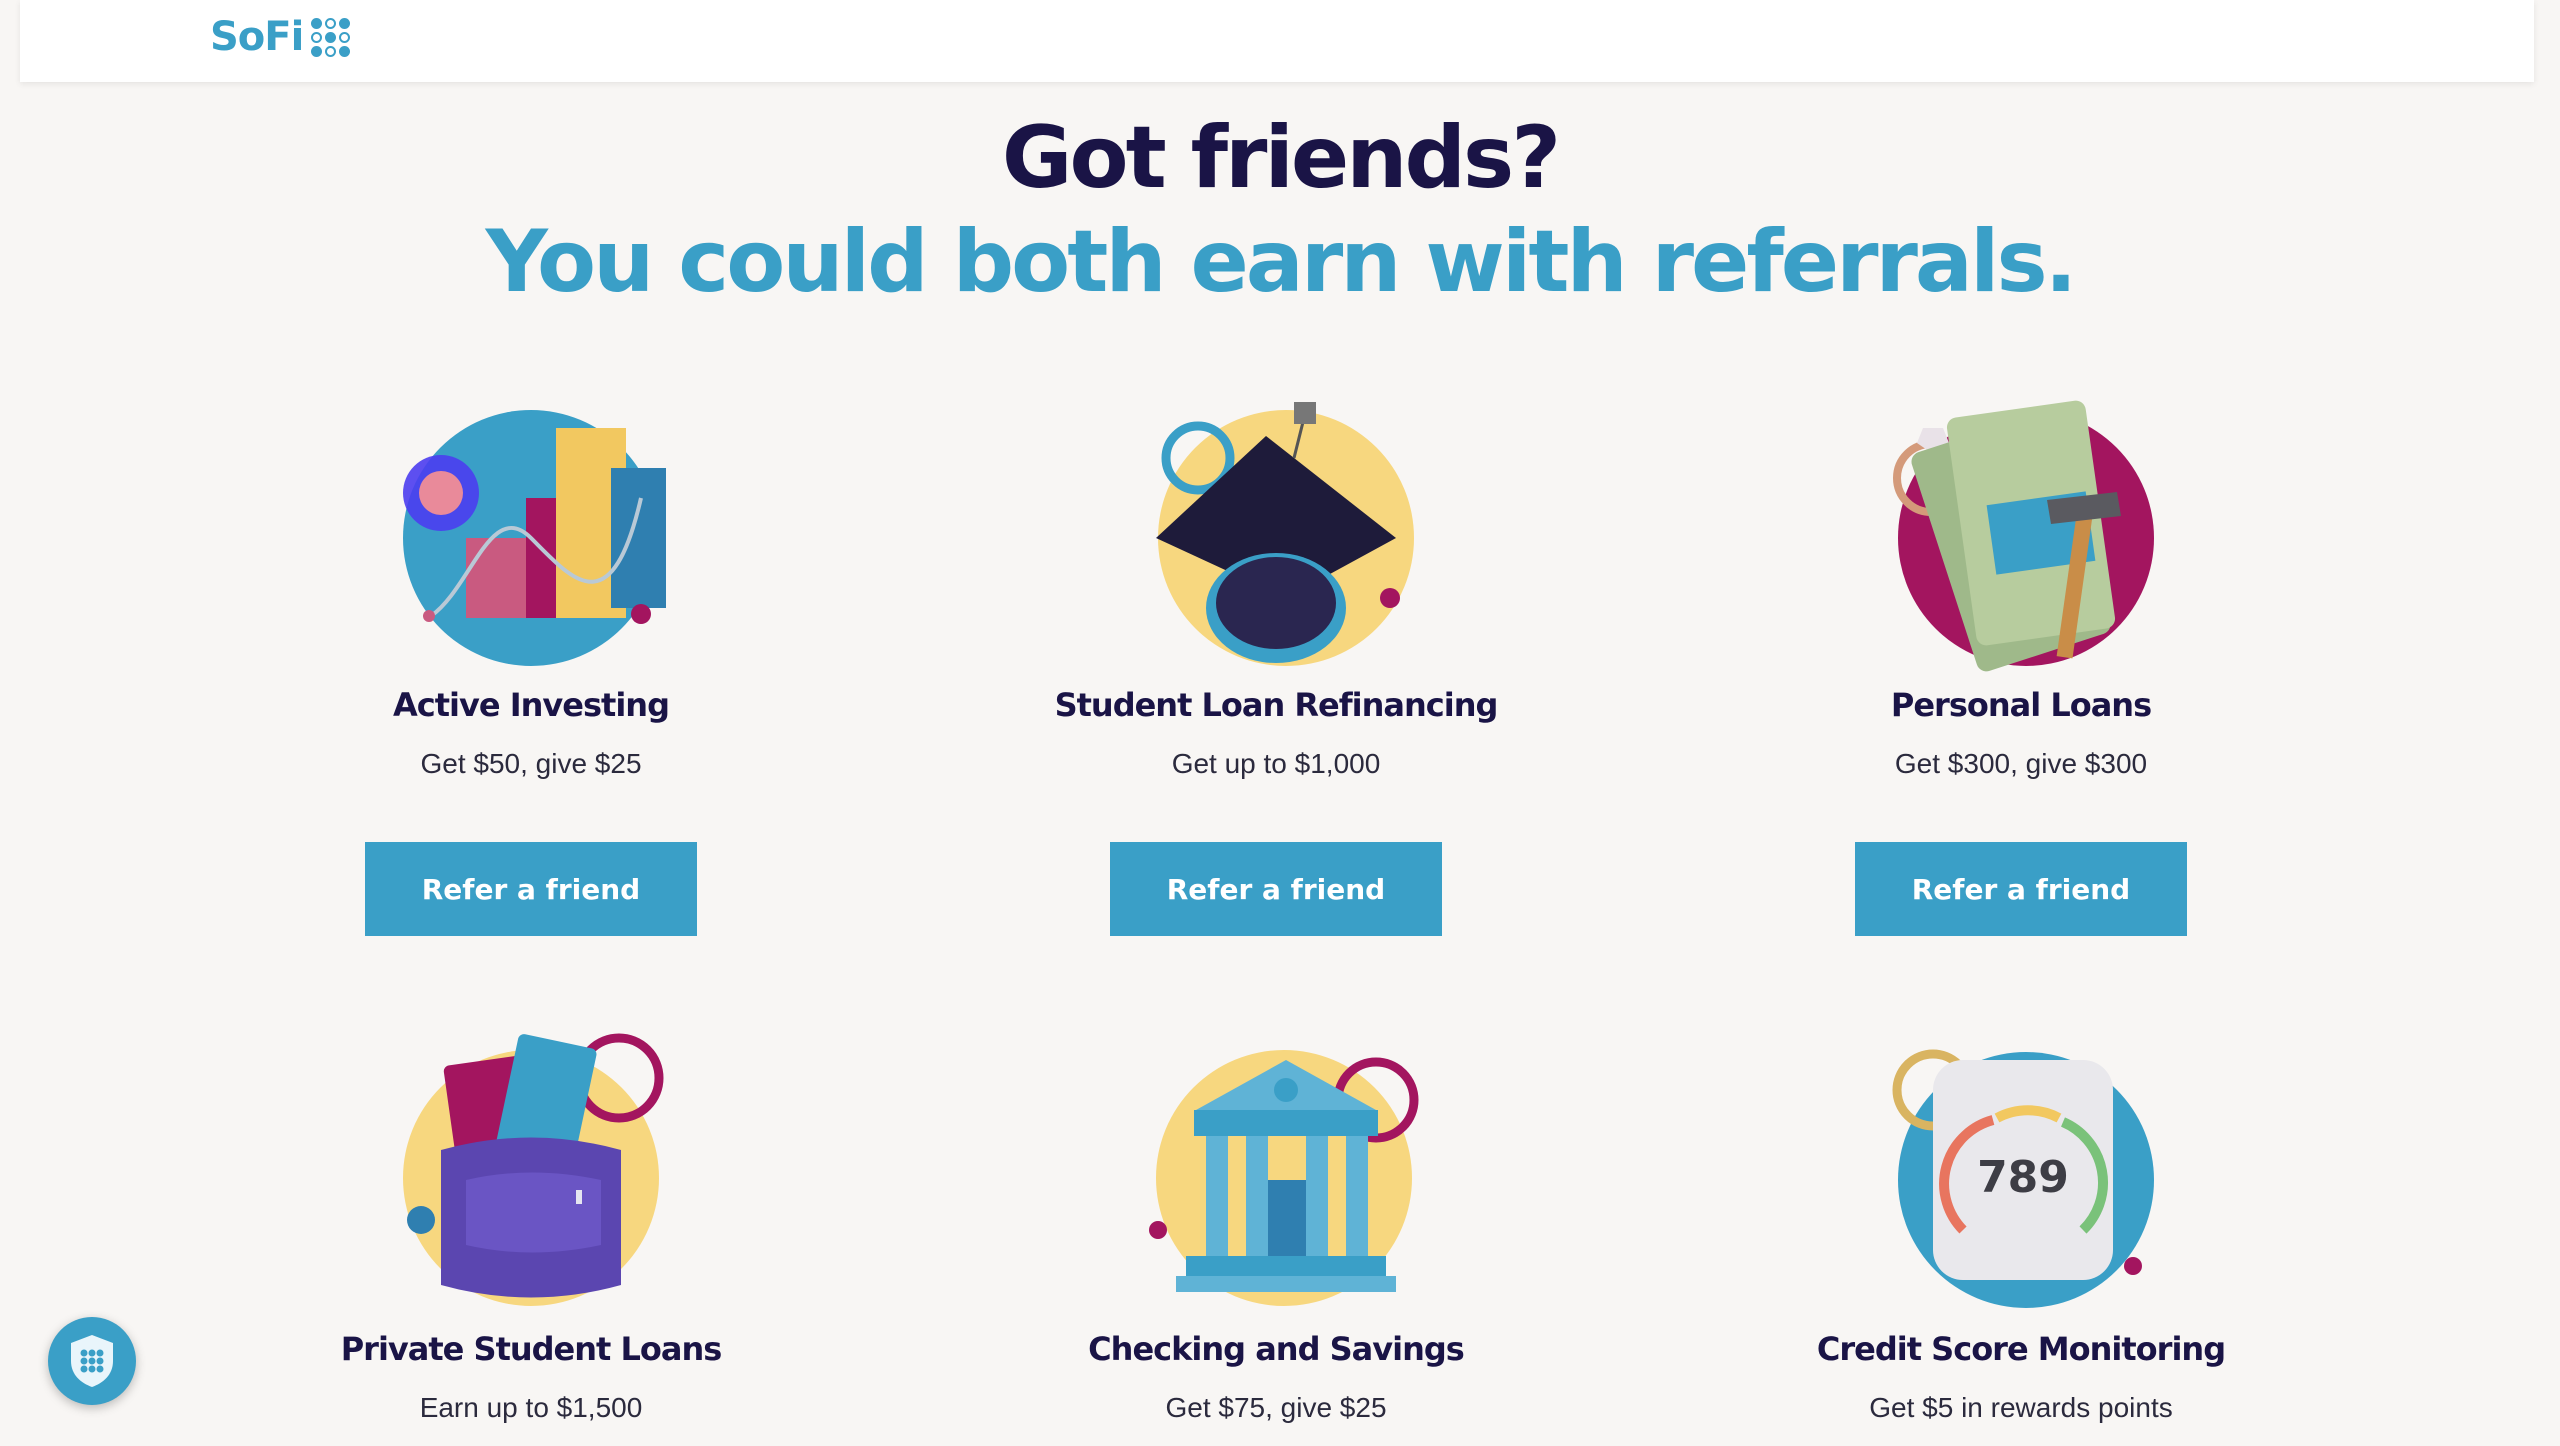 This screenshot has width=2560, height=1446. What do you see at coordinates (531, 1175) in the screenshot?
I see `backpack-icon` at bounding box center [531, 1175].